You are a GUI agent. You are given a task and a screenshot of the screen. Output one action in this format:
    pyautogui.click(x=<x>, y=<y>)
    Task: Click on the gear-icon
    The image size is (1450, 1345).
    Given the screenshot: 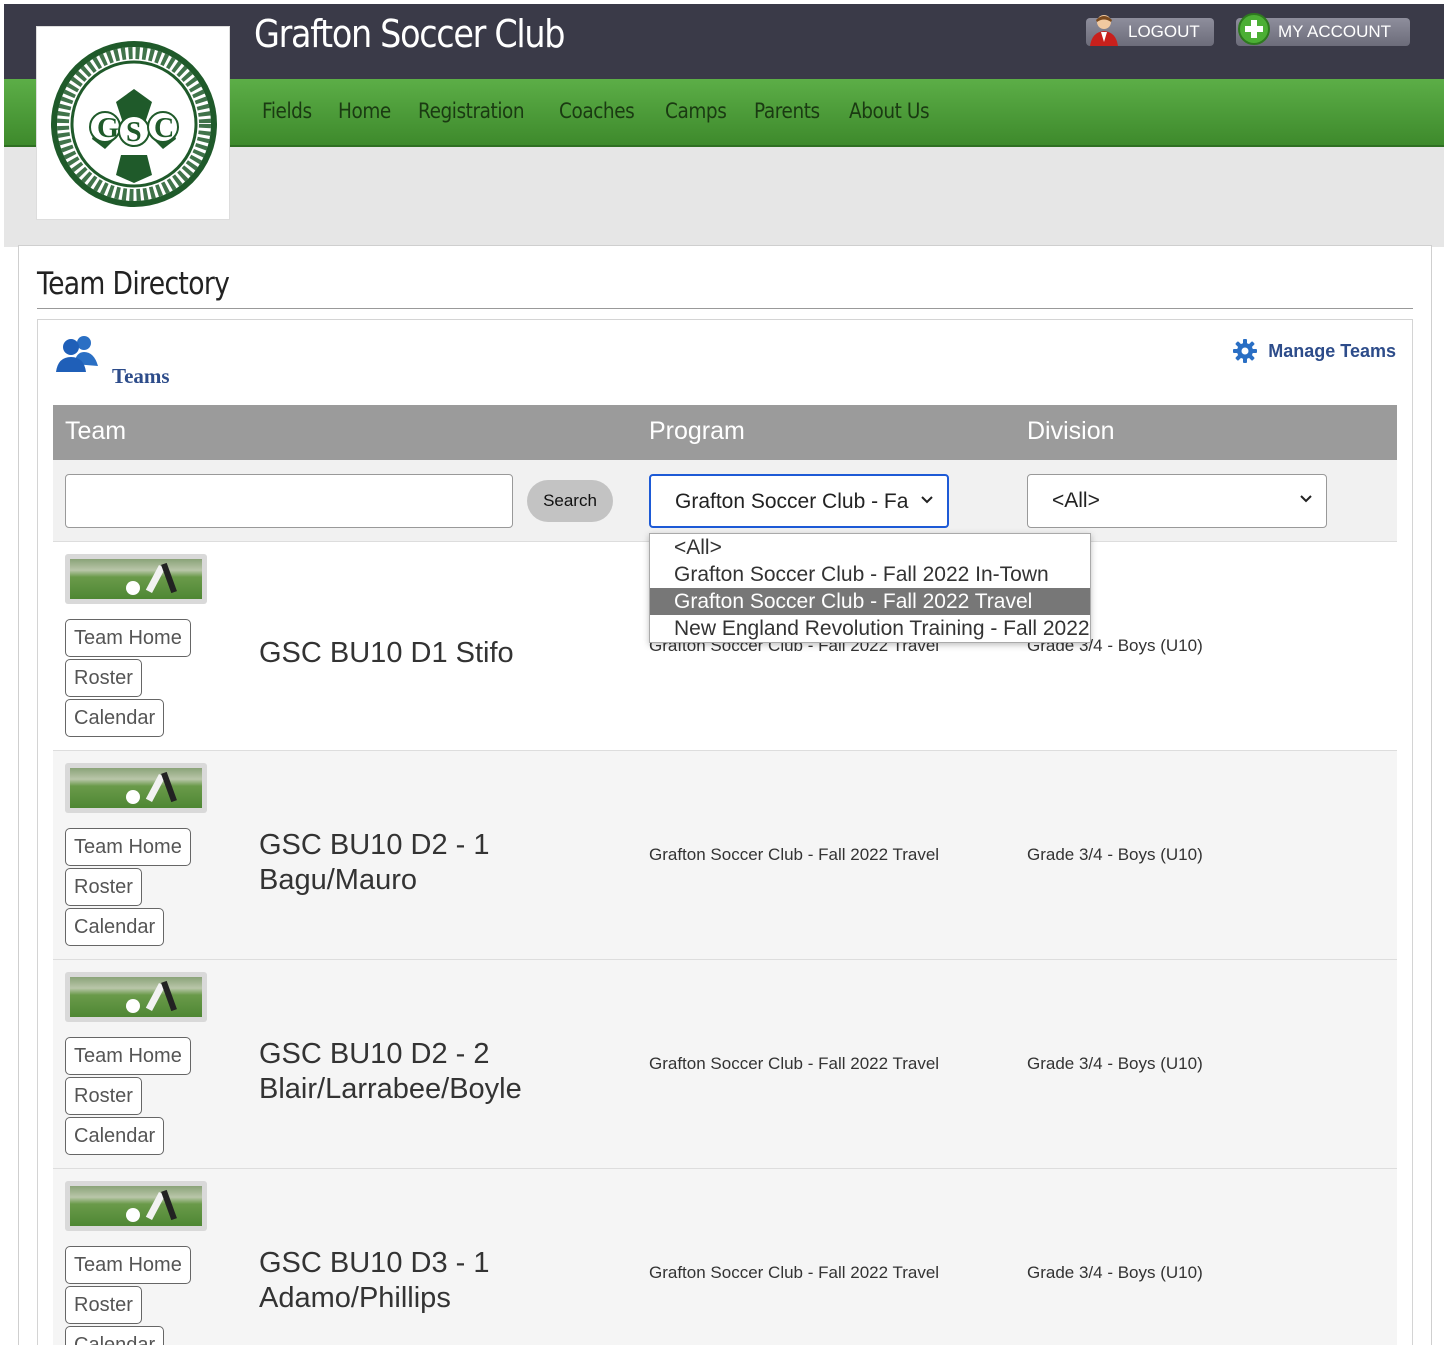 What is the action you would take?
    pyautogui.click(x=1245, y=351)
    